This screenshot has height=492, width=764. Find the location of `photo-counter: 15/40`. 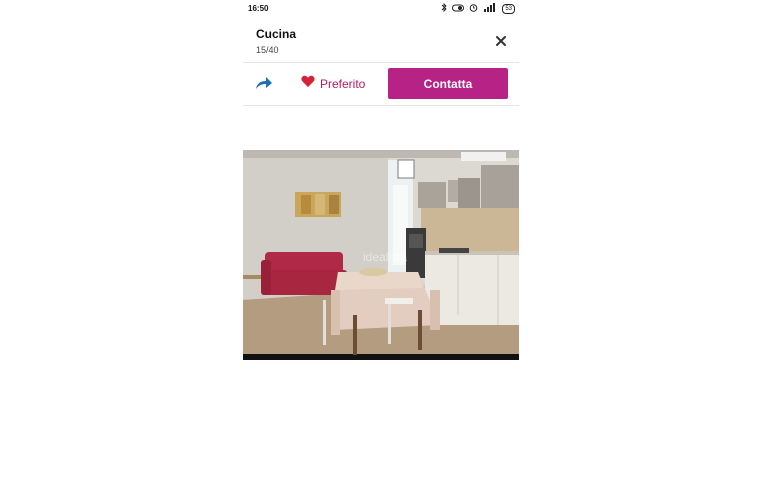

photo-counter: 15/40 is located at coordinates (267, 50).